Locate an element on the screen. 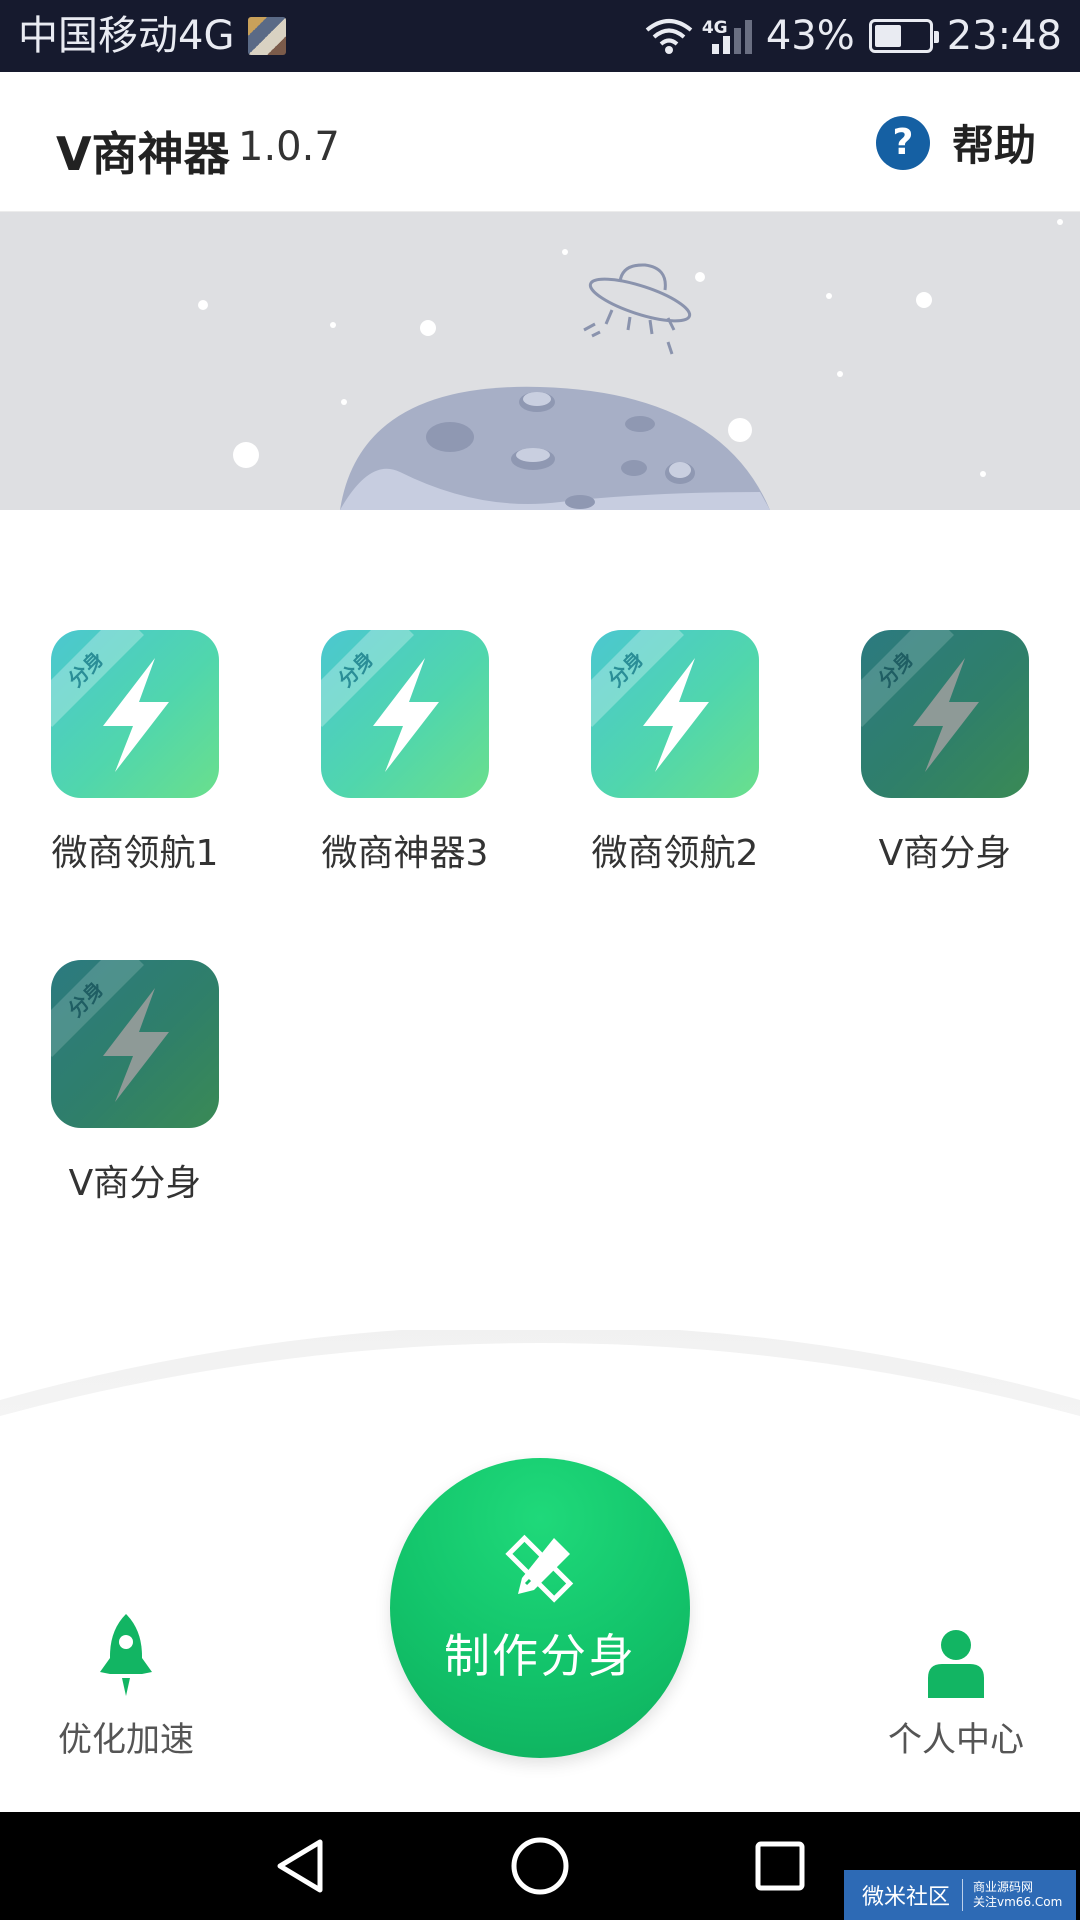  status-bar: 中国移动4G 4G 43% 23:48 is located at coordinates (540, 36).